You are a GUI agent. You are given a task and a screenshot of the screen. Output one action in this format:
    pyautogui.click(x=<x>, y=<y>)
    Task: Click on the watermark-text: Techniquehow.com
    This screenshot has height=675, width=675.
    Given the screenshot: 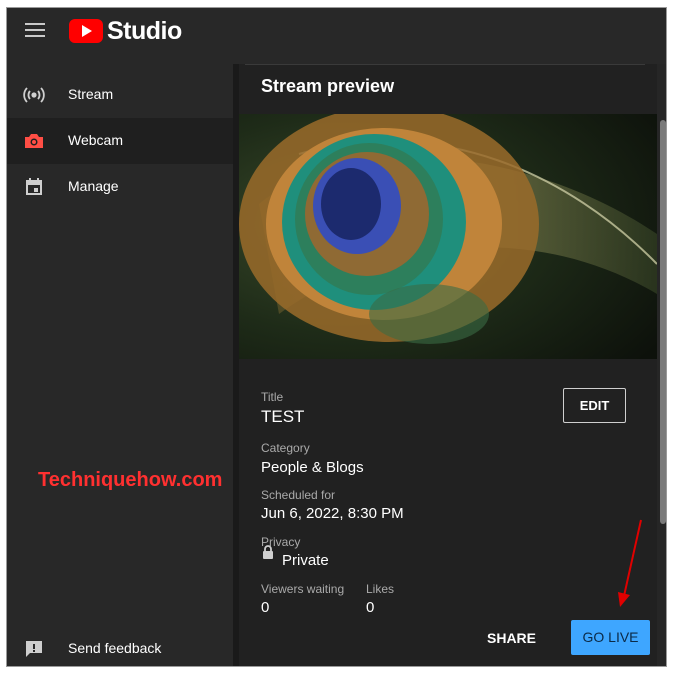 What is the action you would take?
    pyautogui.click(x=130, y=480)
    